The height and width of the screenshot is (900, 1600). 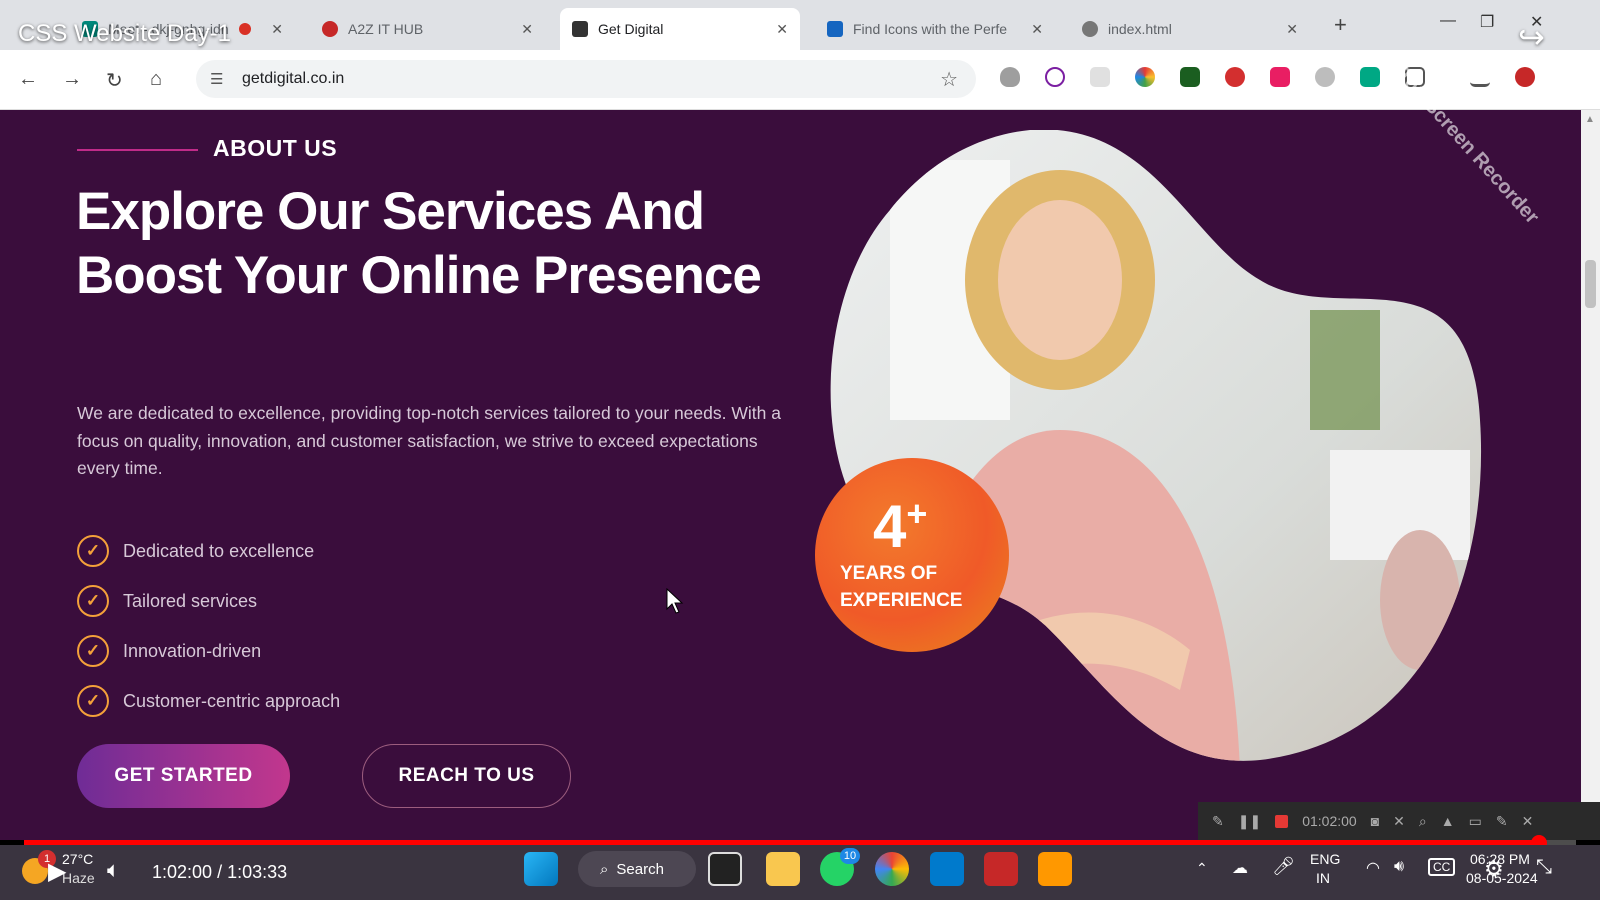 What do you see at coordinates (631, 29) in the screenshot?
I see `tab-label: Get Digital` at bounding box center [631, 29].